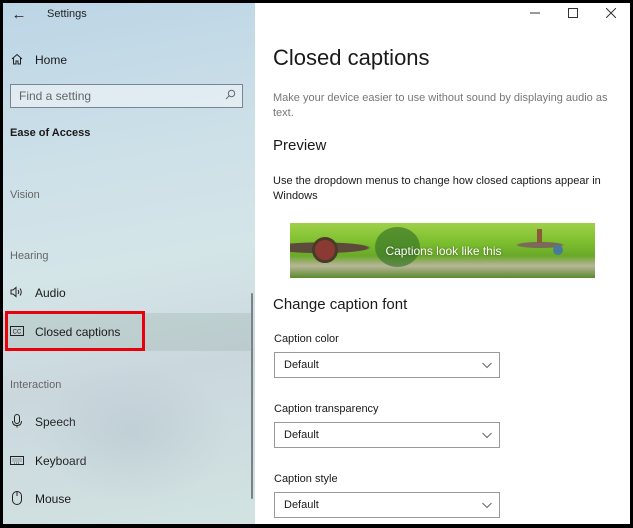 The image size is (633, 528). What do you see at coordinates (50, 133) in the screenshot?
I see `section-heading: Ease of Access` at bounding box center [50, 133].